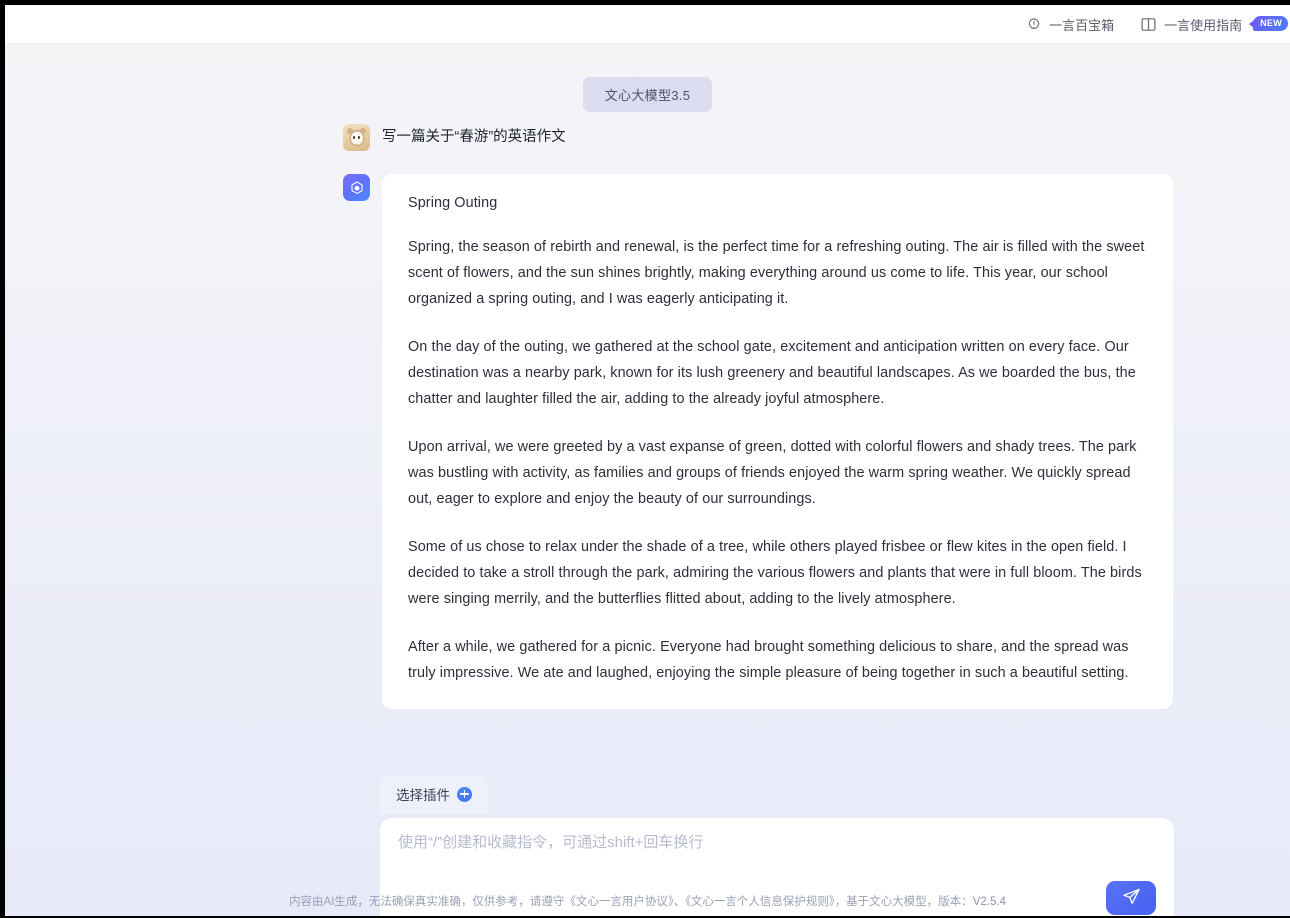 Image resolution: width=1290 pixels, height=918 pixels. I want to click on model-badge-container: 文心大模型3.5, so click(647, 94).